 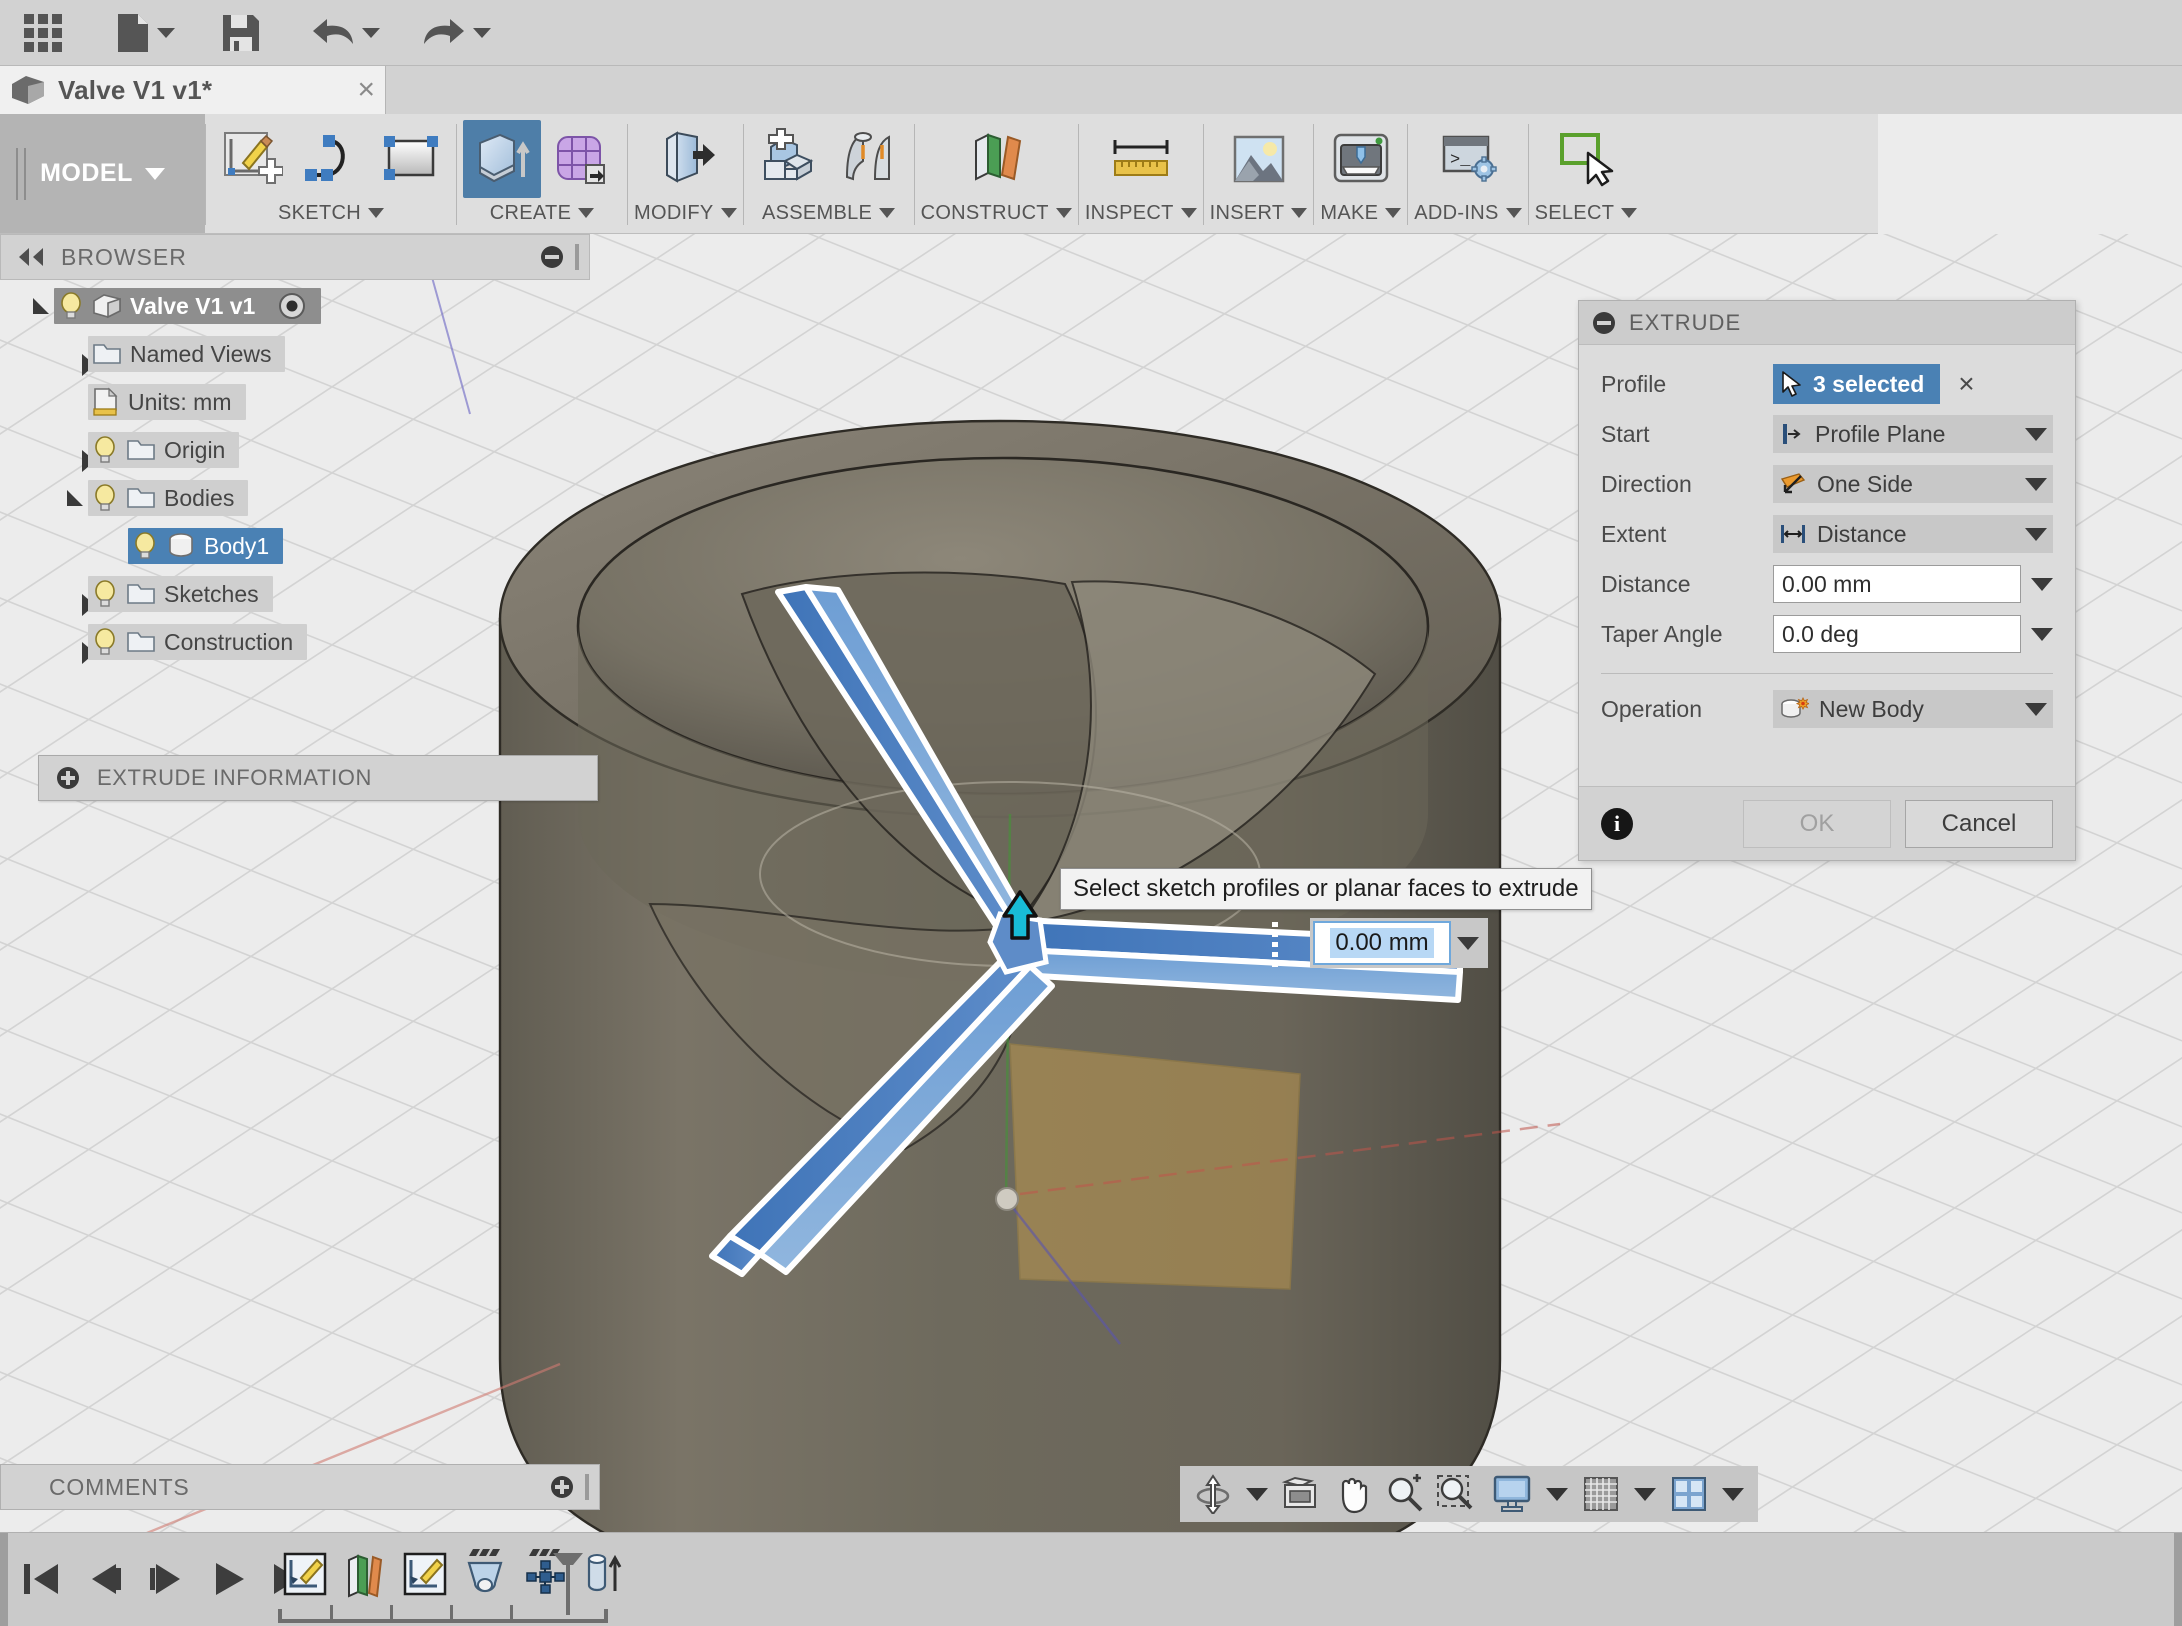 I want to click on operation-dropdown: New Body, so click(x=1913, y=709).